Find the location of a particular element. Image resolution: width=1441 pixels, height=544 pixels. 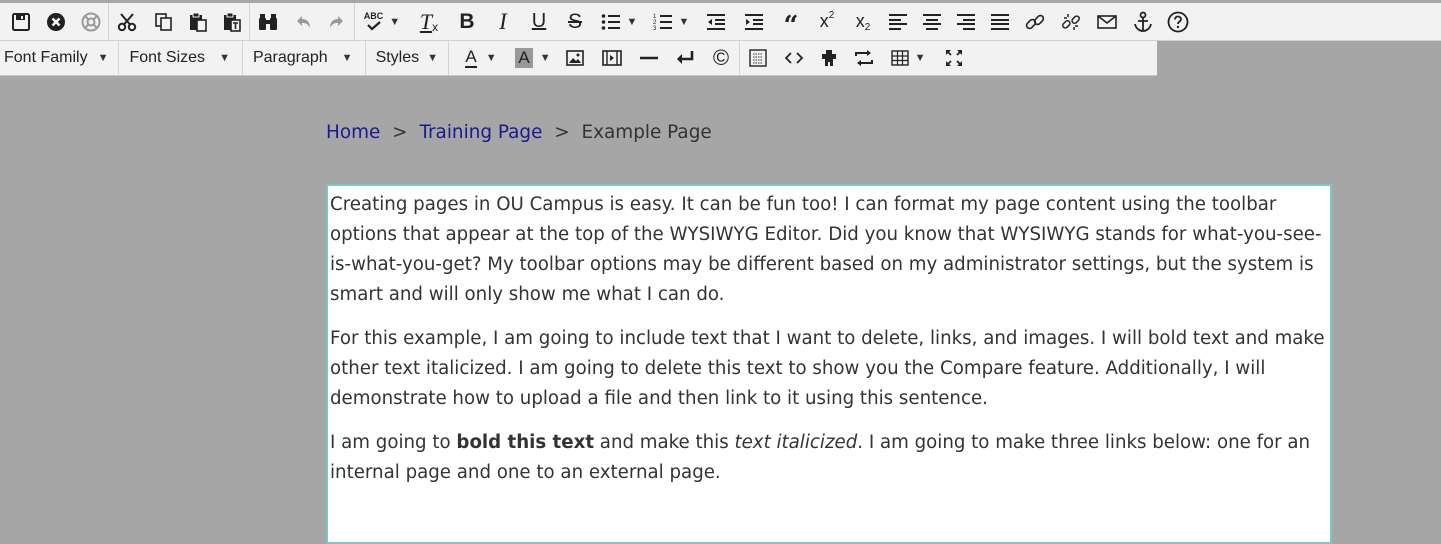

italic-text: text italicized is located at coordinates (796, 442).